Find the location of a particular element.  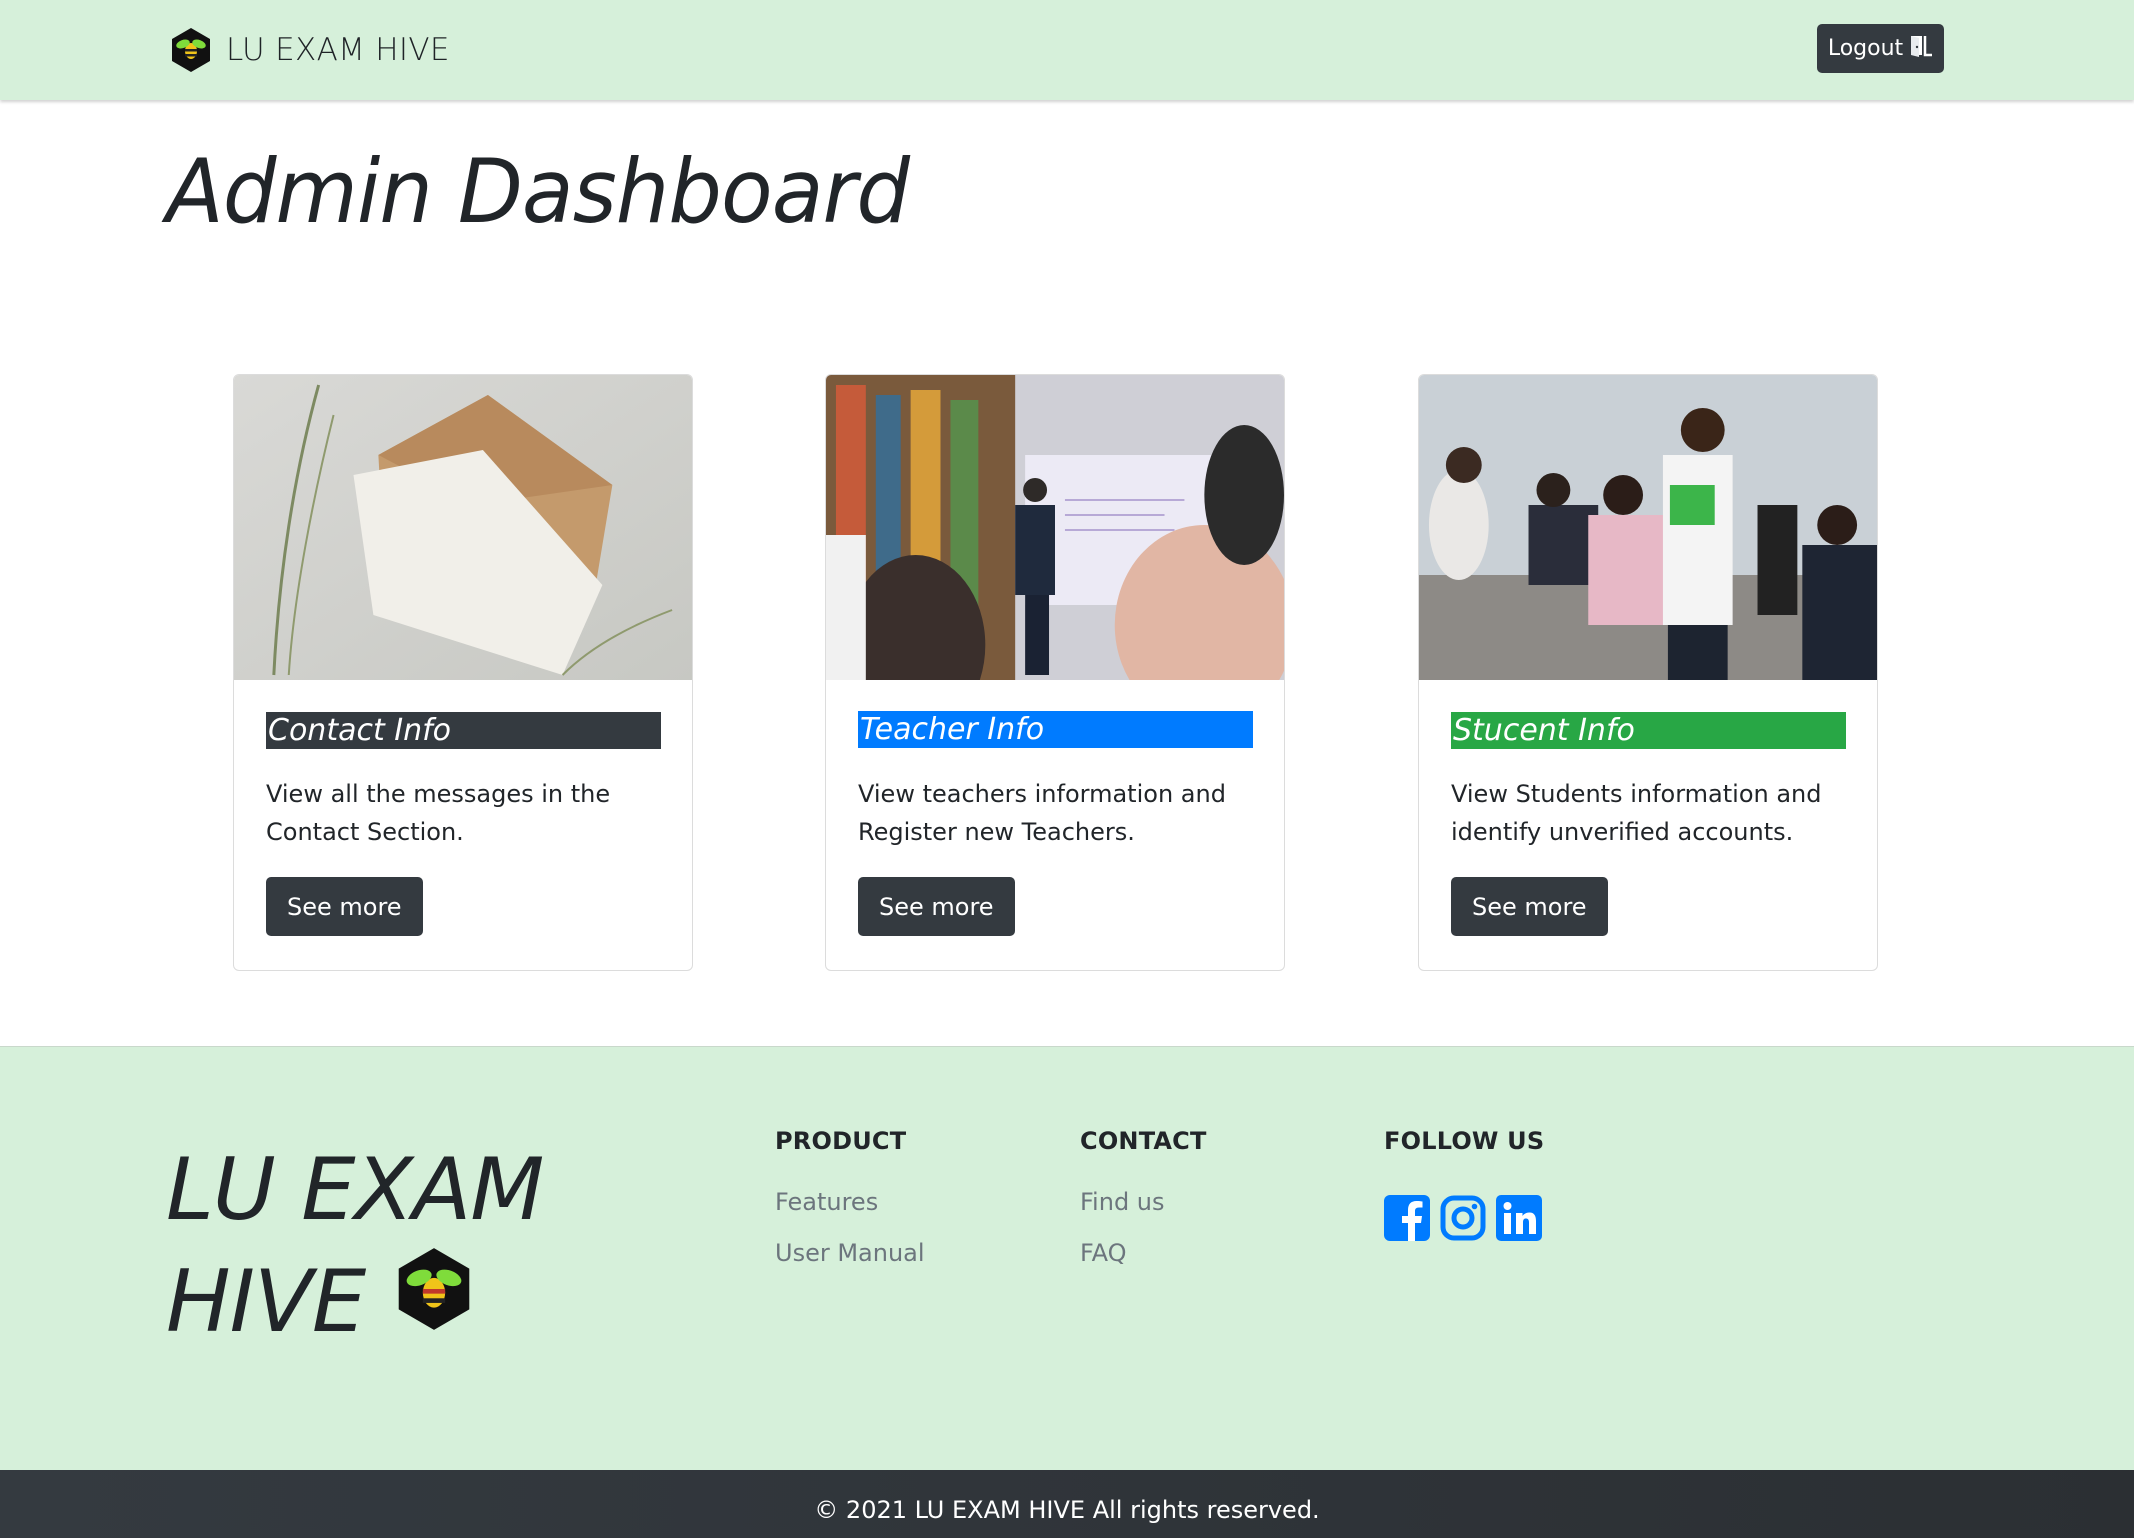

contact-see-more-button: See more is located at coordinates (344, 906).